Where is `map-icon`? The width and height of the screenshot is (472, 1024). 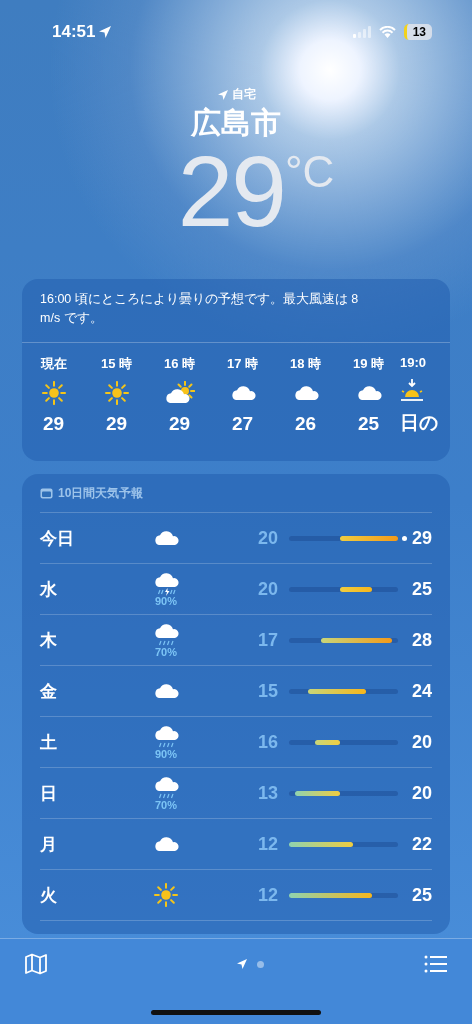 map-icon is located at coordinates (36, 964).